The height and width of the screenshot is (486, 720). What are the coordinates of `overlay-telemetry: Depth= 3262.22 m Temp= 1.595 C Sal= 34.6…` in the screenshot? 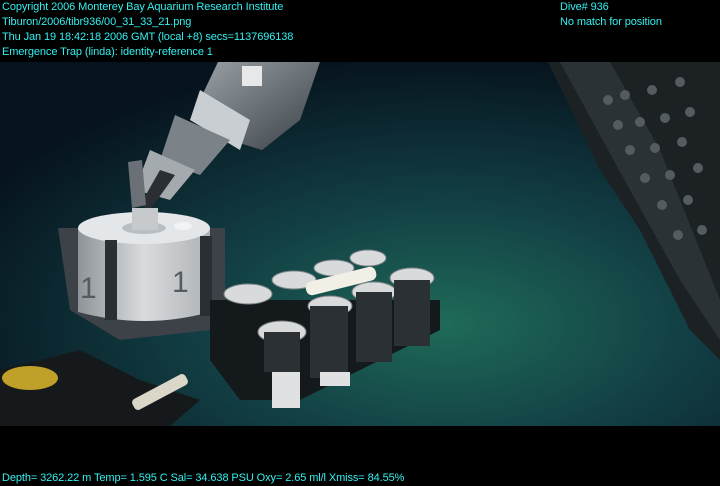 It's located at (203, 478).